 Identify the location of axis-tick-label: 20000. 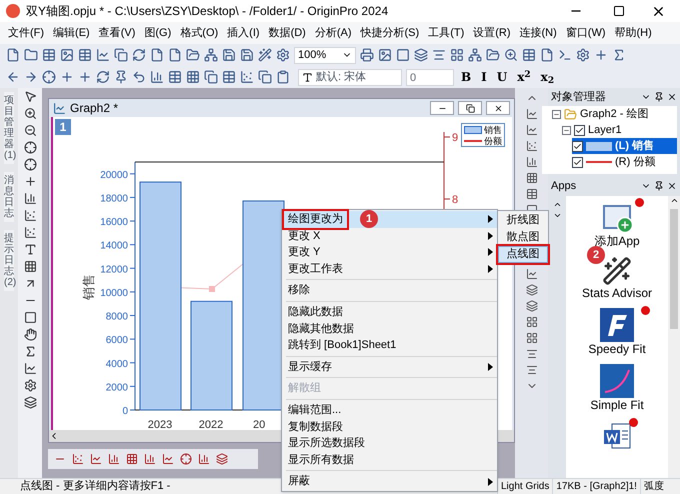
(114, 175).